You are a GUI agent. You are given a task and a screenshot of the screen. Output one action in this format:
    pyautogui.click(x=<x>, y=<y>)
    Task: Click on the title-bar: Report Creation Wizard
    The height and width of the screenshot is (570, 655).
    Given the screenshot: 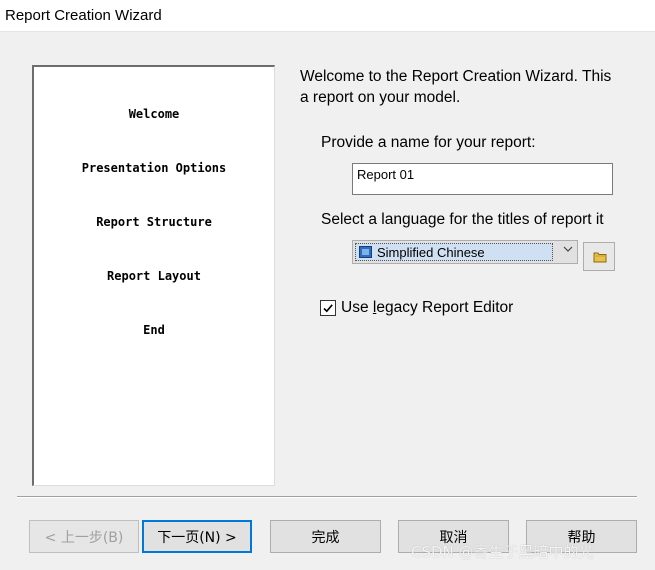 What is the action you would take?
    pyautogui.click(x=327, y=16)
    